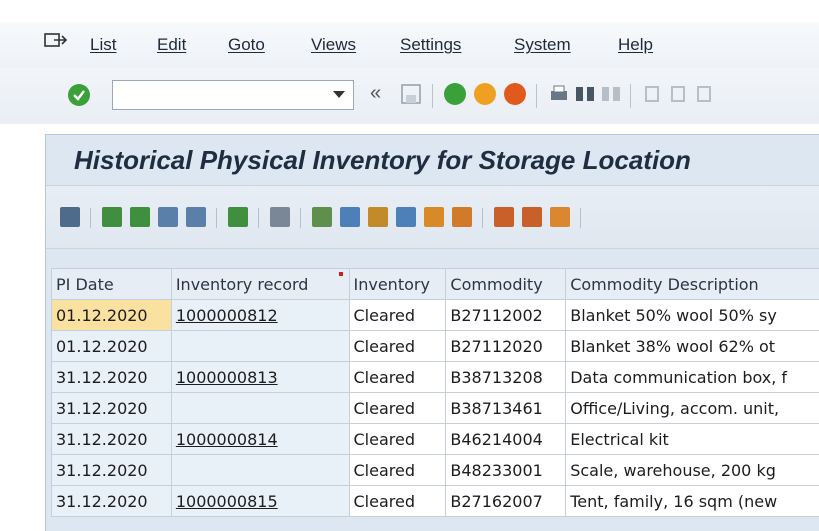  Describe the element at coordinates (242, 284) in the screenshot. I see `column-header-label: Inventory record` at that location.